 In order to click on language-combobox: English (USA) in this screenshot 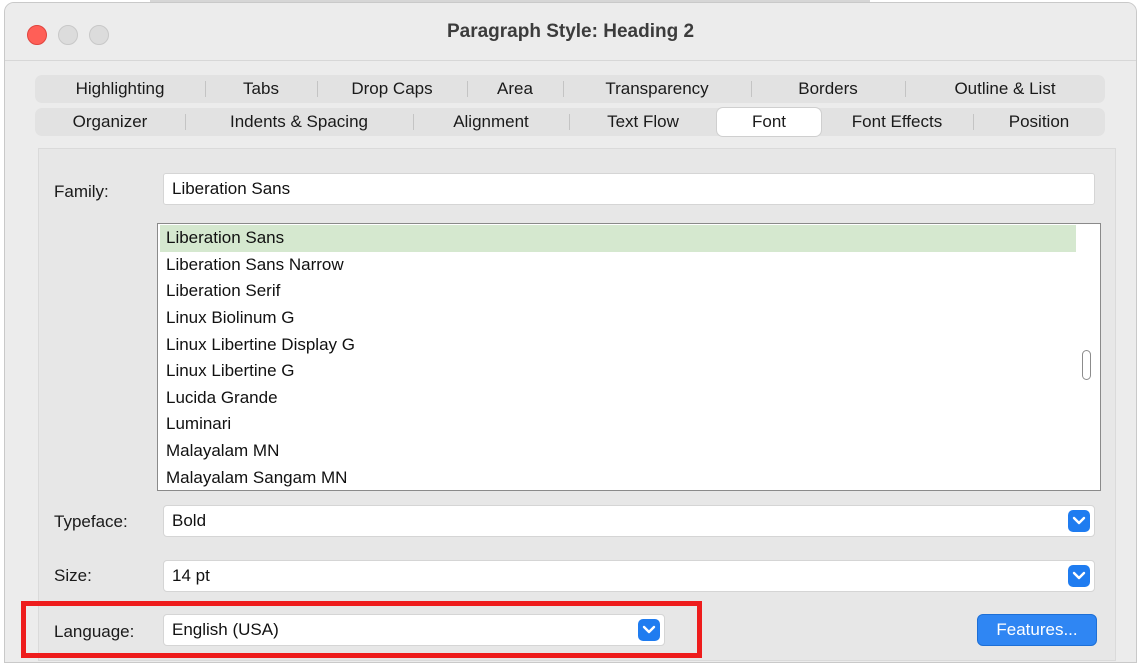, I will do `click(414, 630)`.